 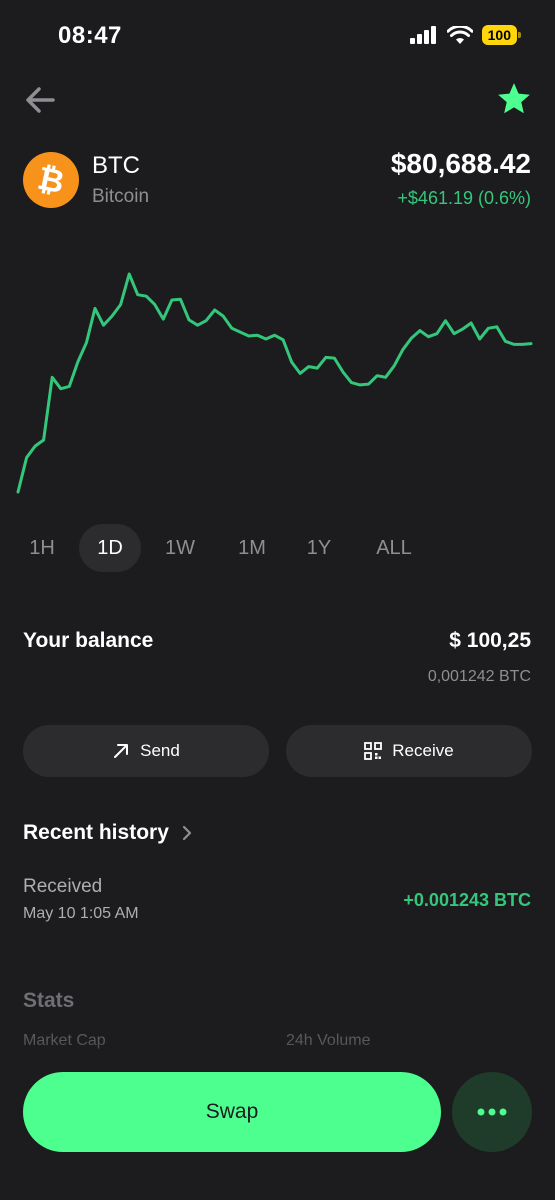 I want to click on balance-label: Your balance, so click(x=88, y=640).